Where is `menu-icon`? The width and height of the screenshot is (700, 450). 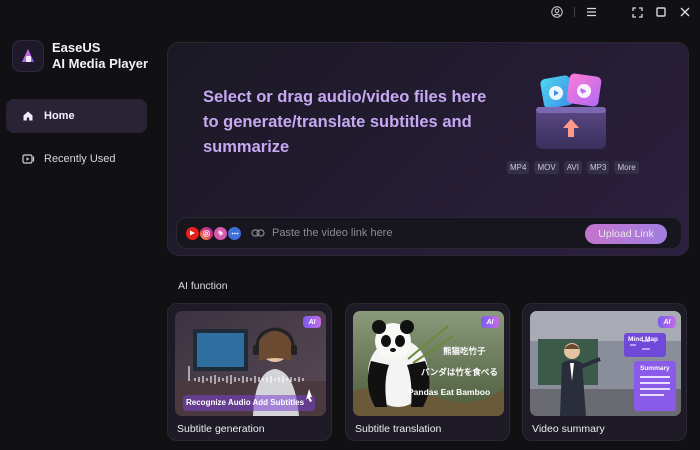
menu-icon is located at coordinates (591, 12).